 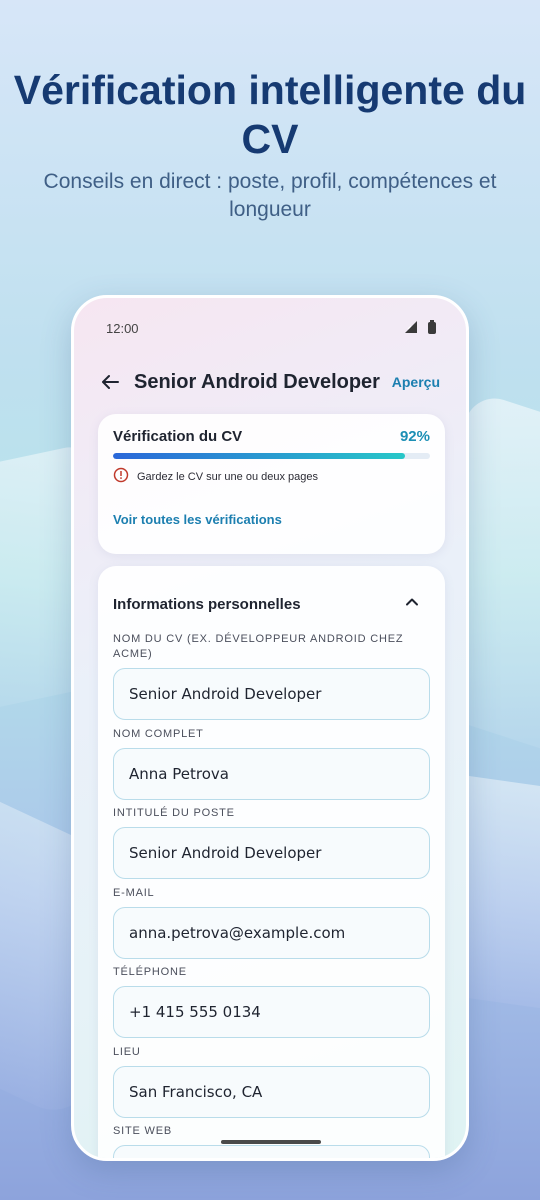 I want to click on phone-field: Téléphone +1 415 555 0134, so click(x=271, y=1001).